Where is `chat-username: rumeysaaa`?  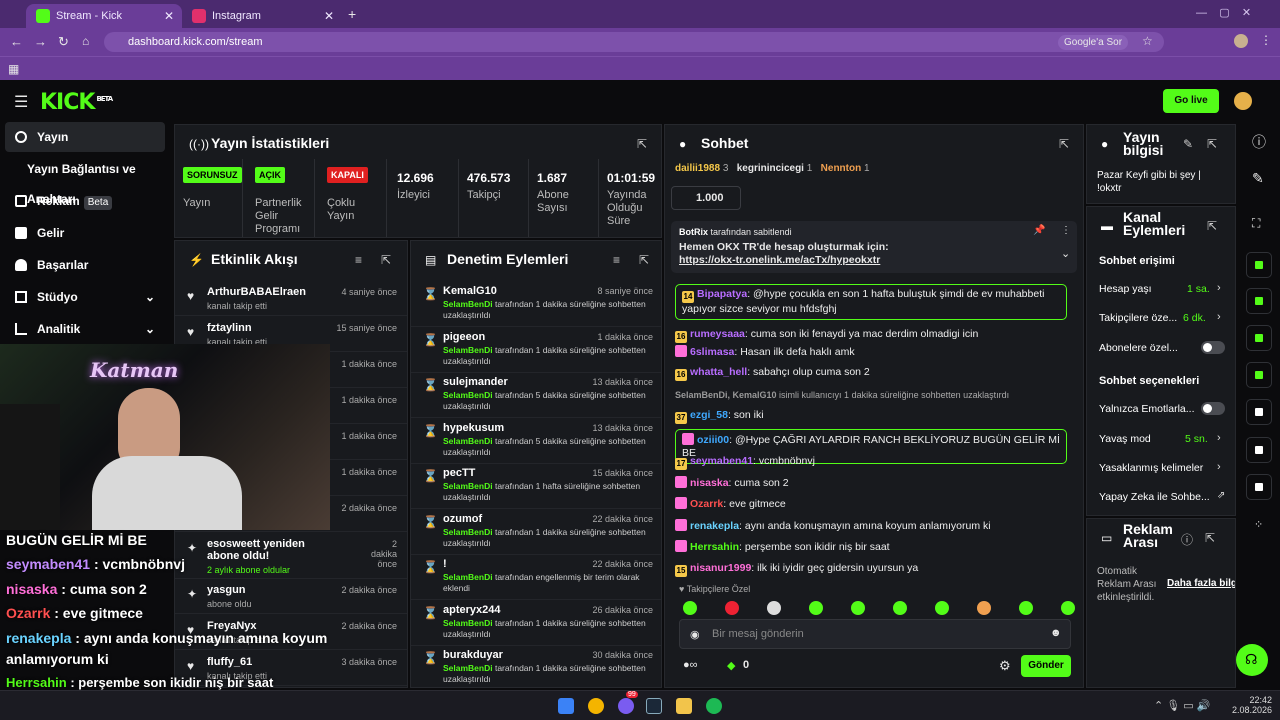 chat-username: rumeysaaa is located at coordinates (717, 334).